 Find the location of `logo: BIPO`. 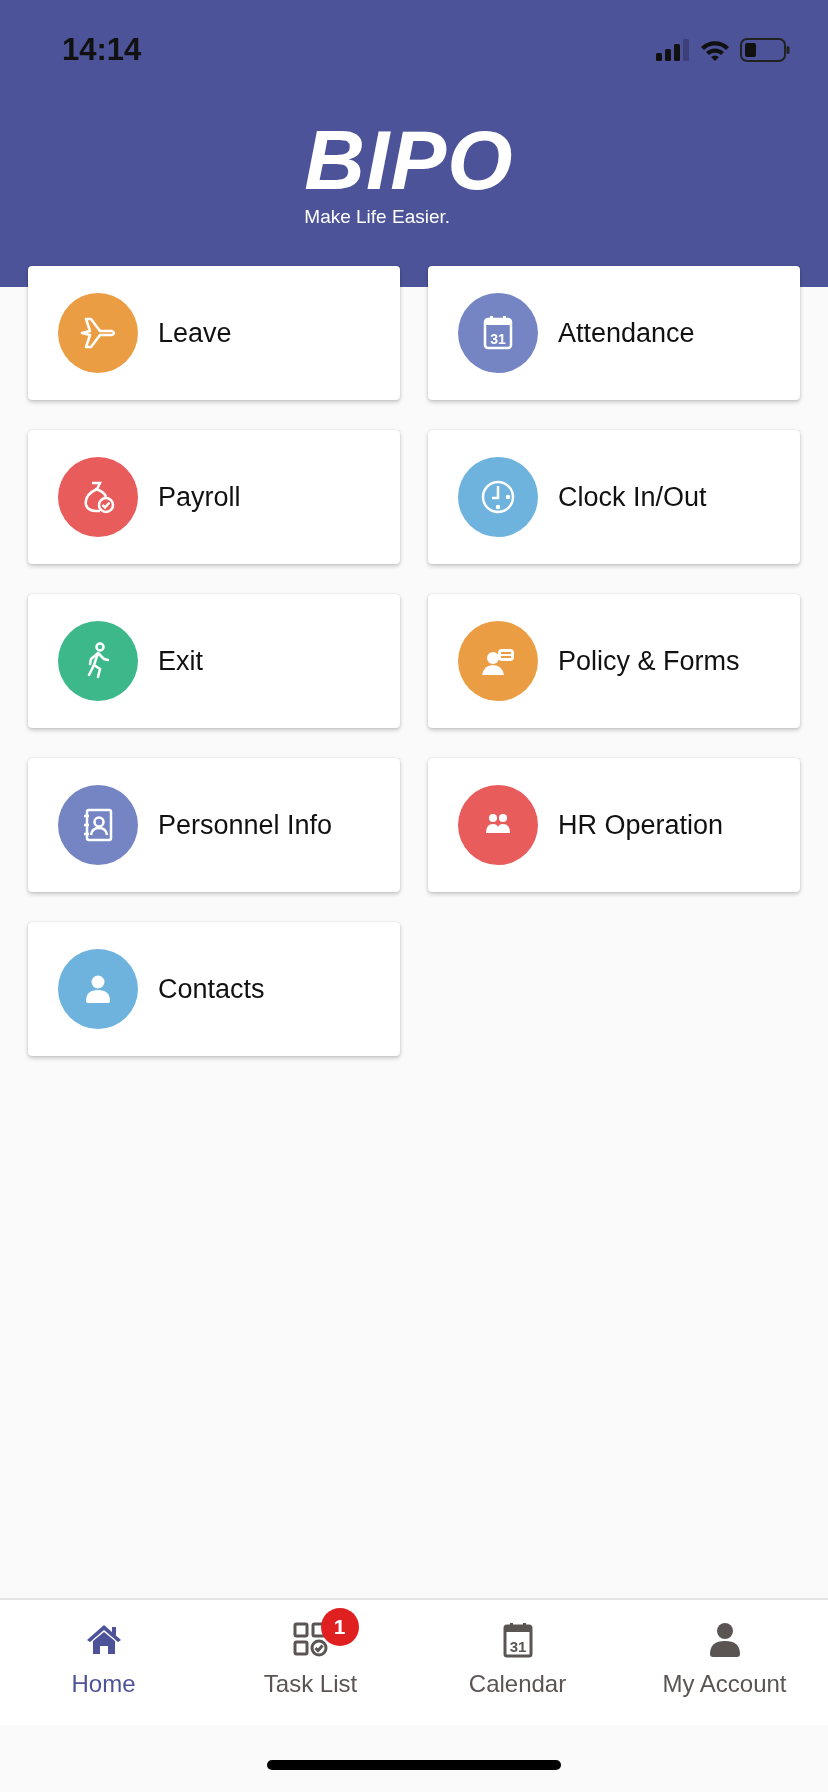

logo: BIPO is located at coordinates (409, 160).